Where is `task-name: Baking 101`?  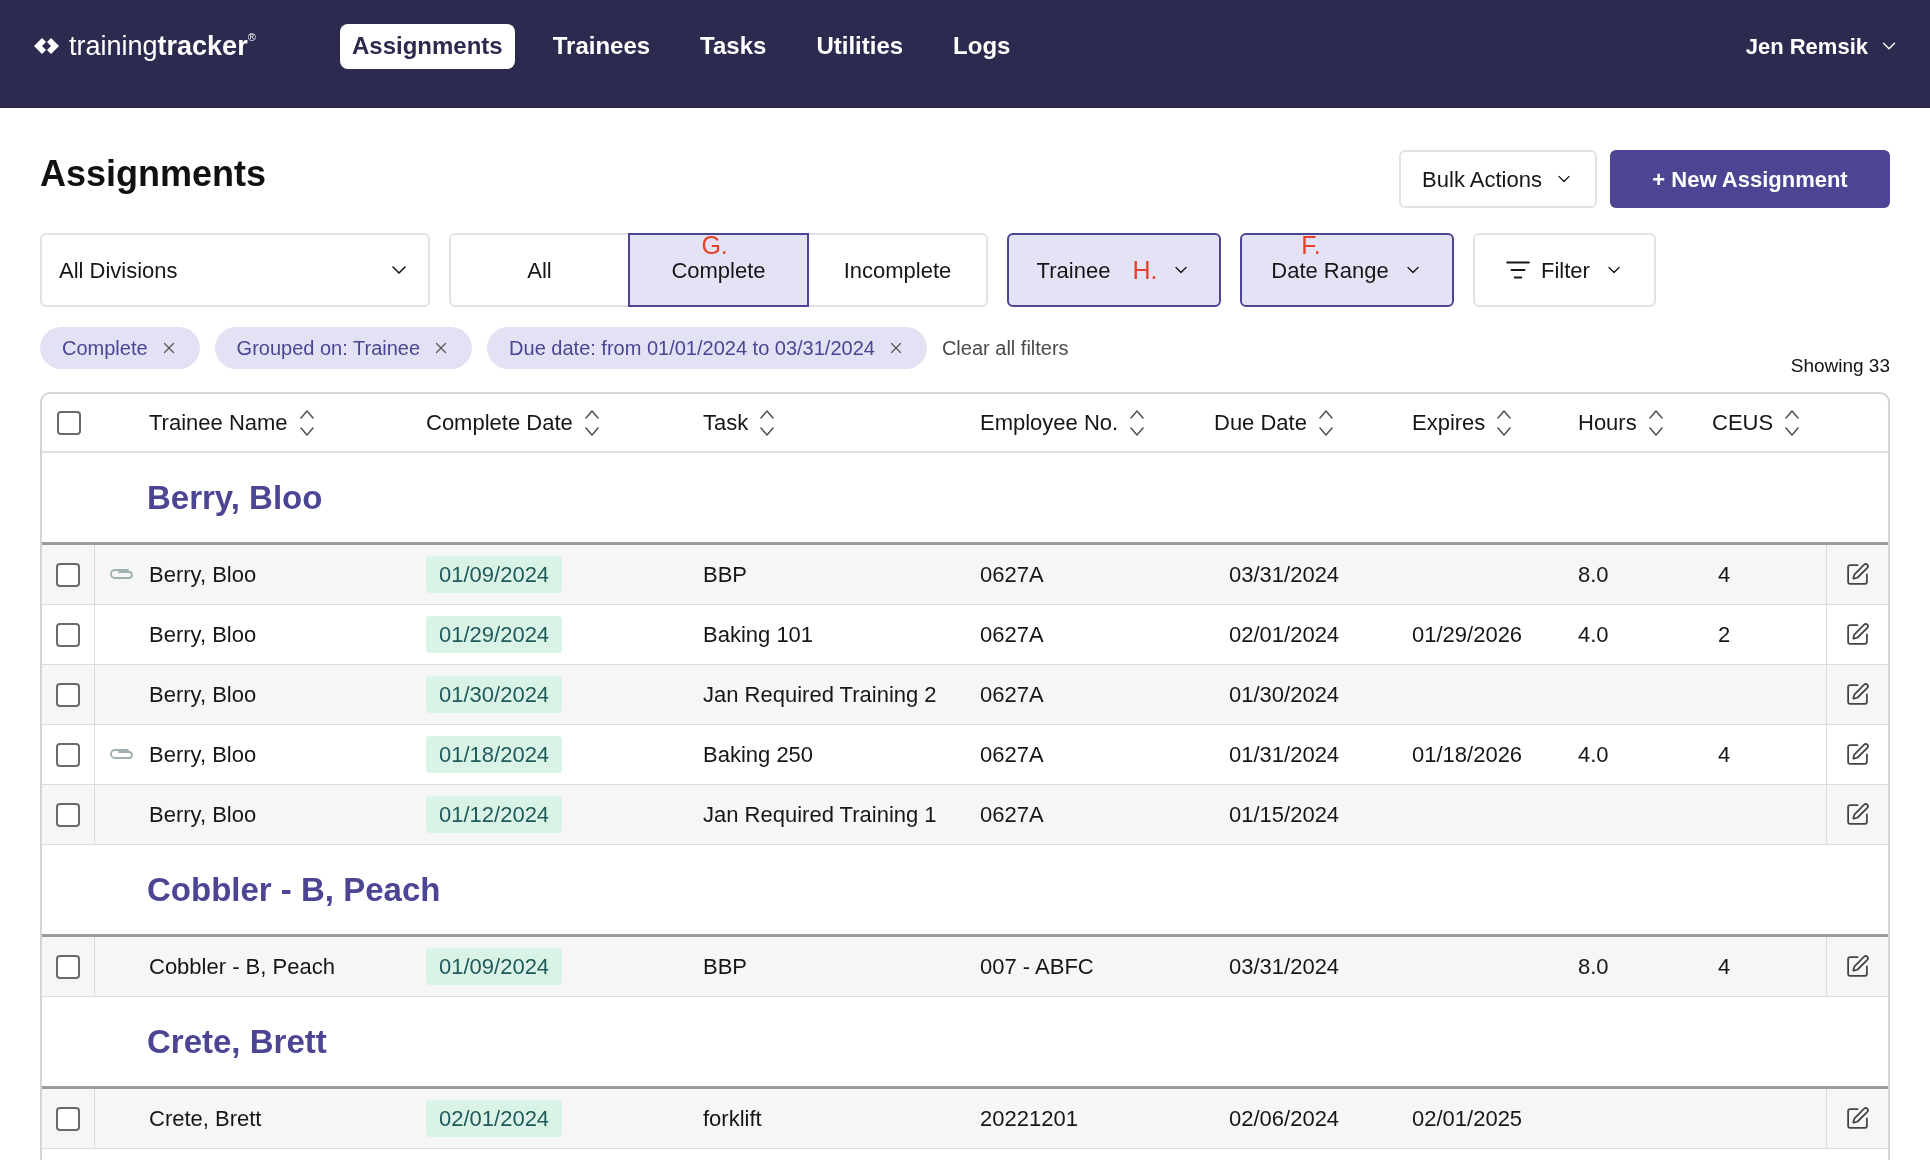 task-name: Baking 101 is located at coordinates (758, 635).